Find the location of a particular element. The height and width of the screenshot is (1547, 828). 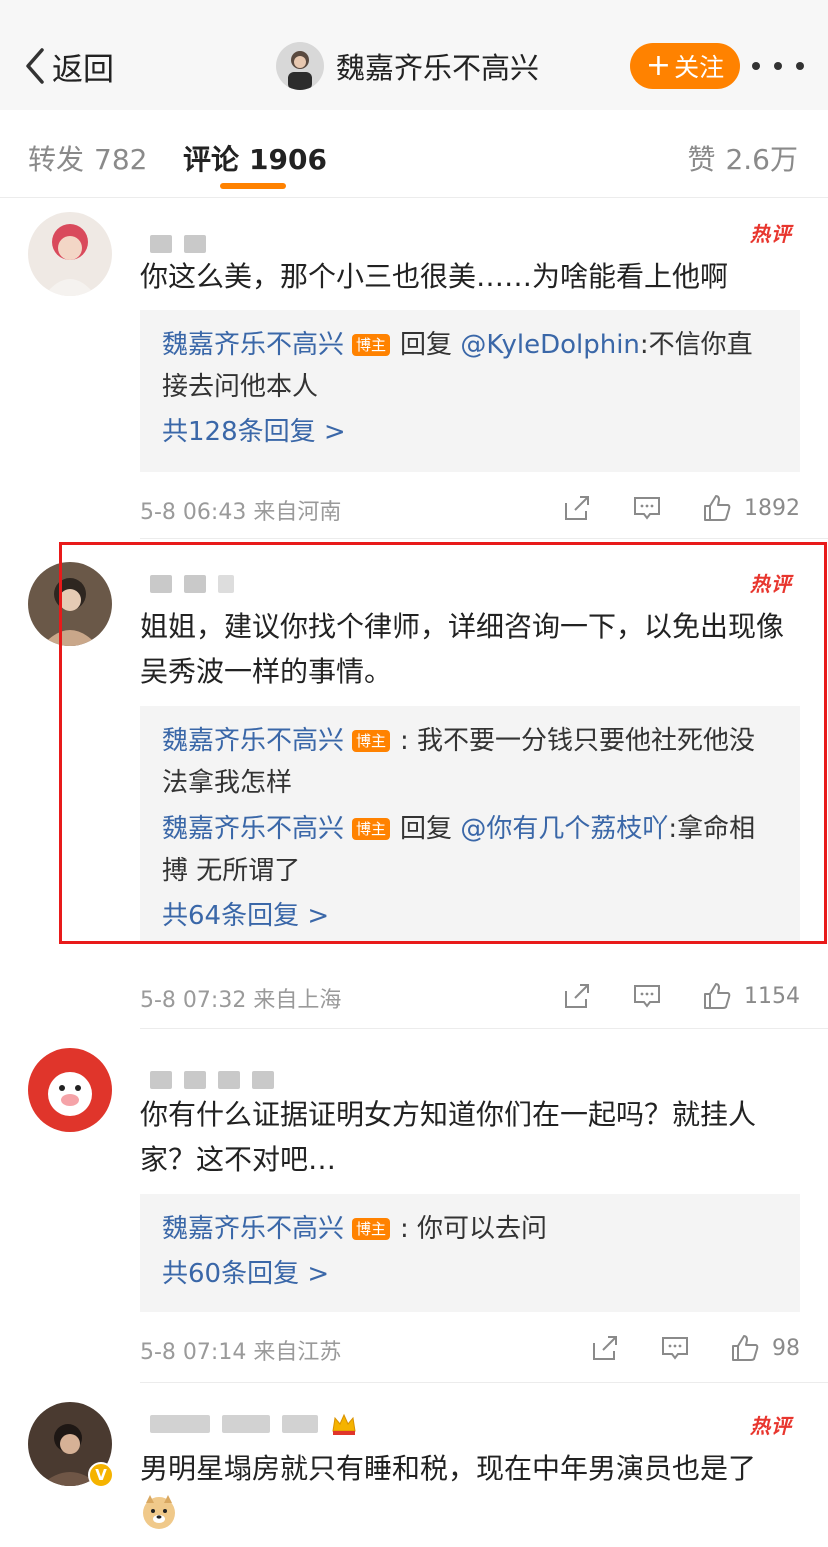

navigation-bar: 返回 魏嘉齐乐不高兴 + 关注 is located at coordinates (414, 55).